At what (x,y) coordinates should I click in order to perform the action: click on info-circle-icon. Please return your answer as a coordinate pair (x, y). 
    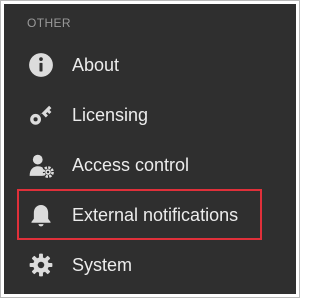
    Looking at the image, I should click on (41, 65).